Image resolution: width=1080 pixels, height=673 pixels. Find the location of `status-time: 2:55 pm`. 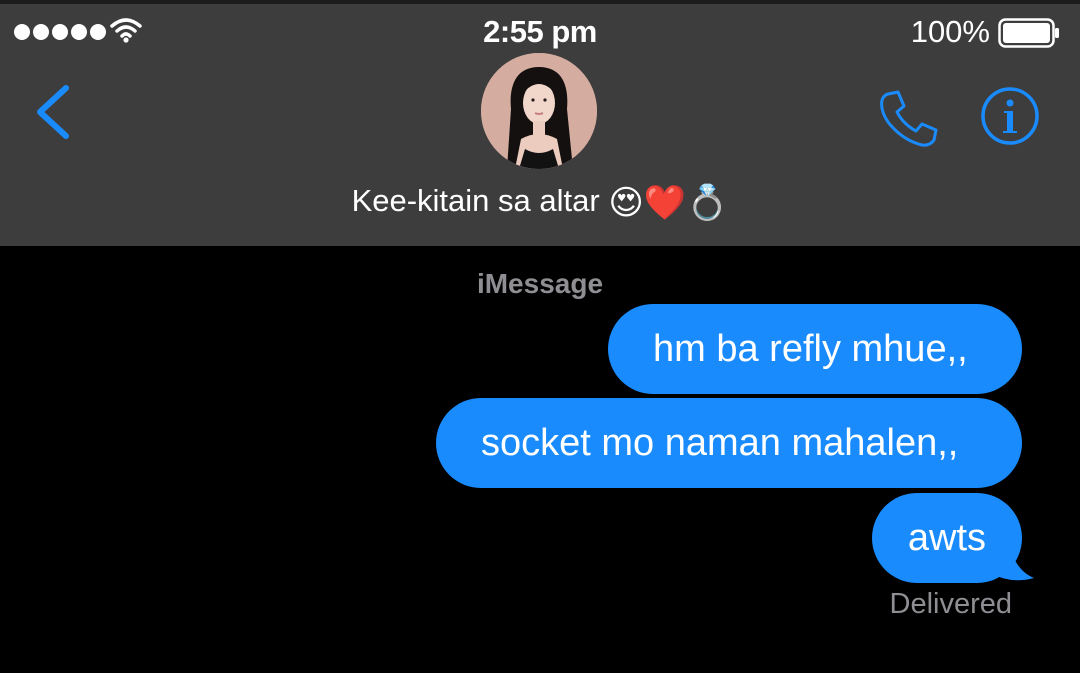

status-time: 2:55 pm is located at coordinates (540, 31).